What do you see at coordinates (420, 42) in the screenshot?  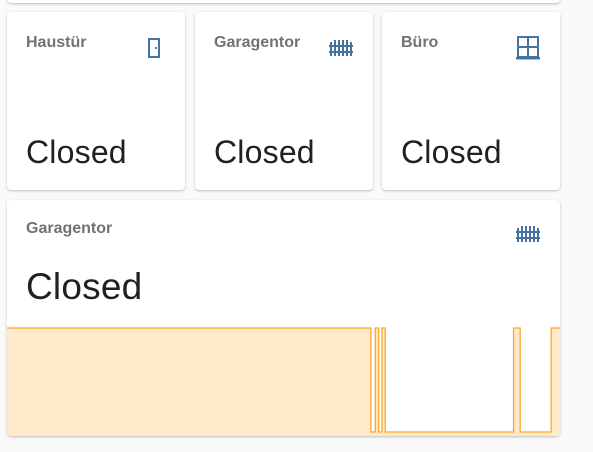 I see `entity-name: Büro` at bounding box center [420, 42].